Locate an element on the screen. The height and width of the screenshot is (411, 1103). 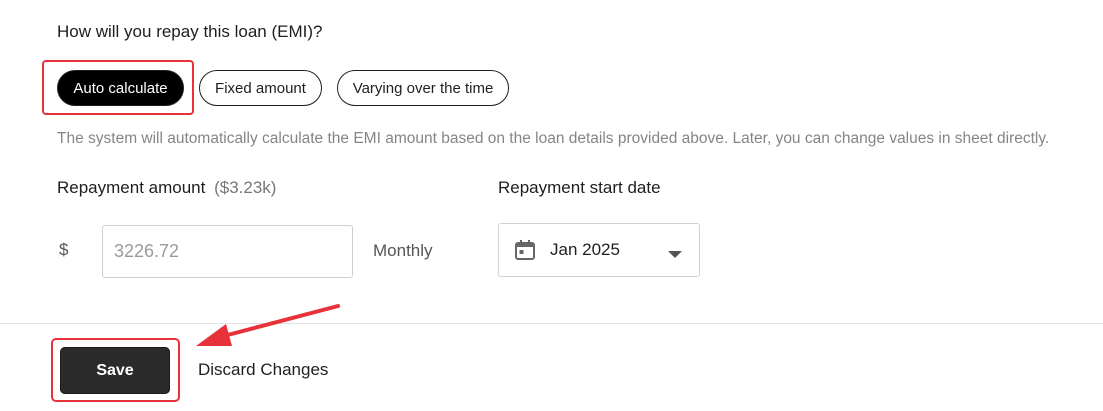
repayment-amount-heading: Repayment amount ($3.23k) is located at coordinates (166, 188).